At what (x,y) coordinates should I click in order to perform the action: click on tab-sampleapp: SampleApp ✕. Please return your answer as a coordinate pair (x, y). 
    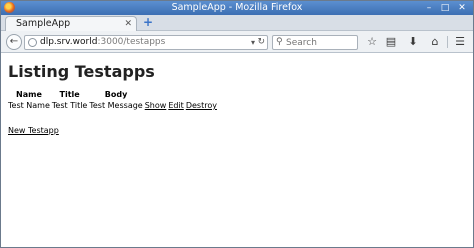
    Looking at the image, I should click on (71, 23).